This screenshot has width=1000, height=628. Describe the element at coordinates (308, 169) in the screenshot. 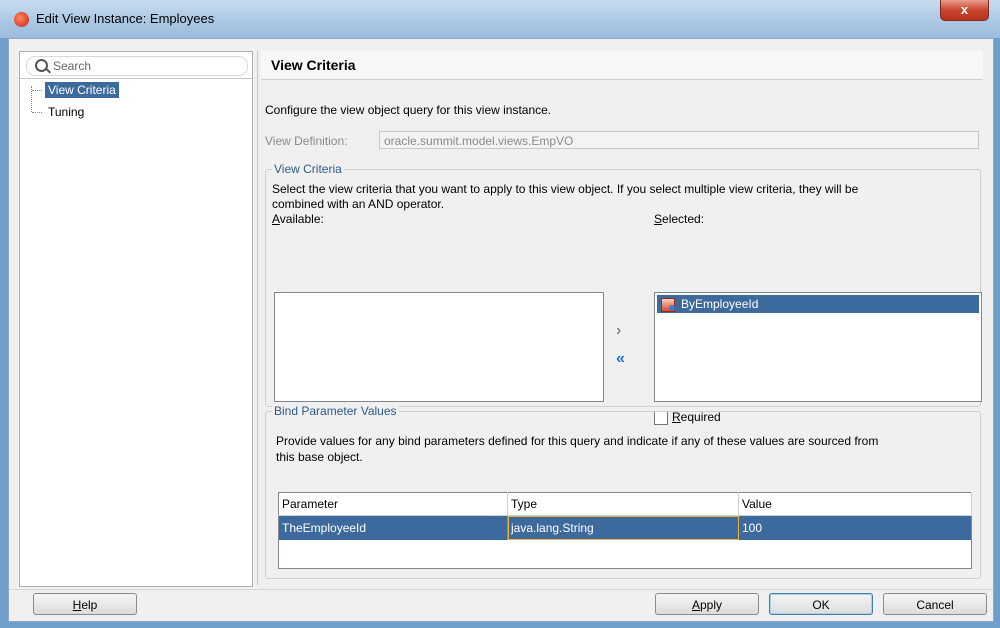

I see `group-title: View Criteria` at that location.